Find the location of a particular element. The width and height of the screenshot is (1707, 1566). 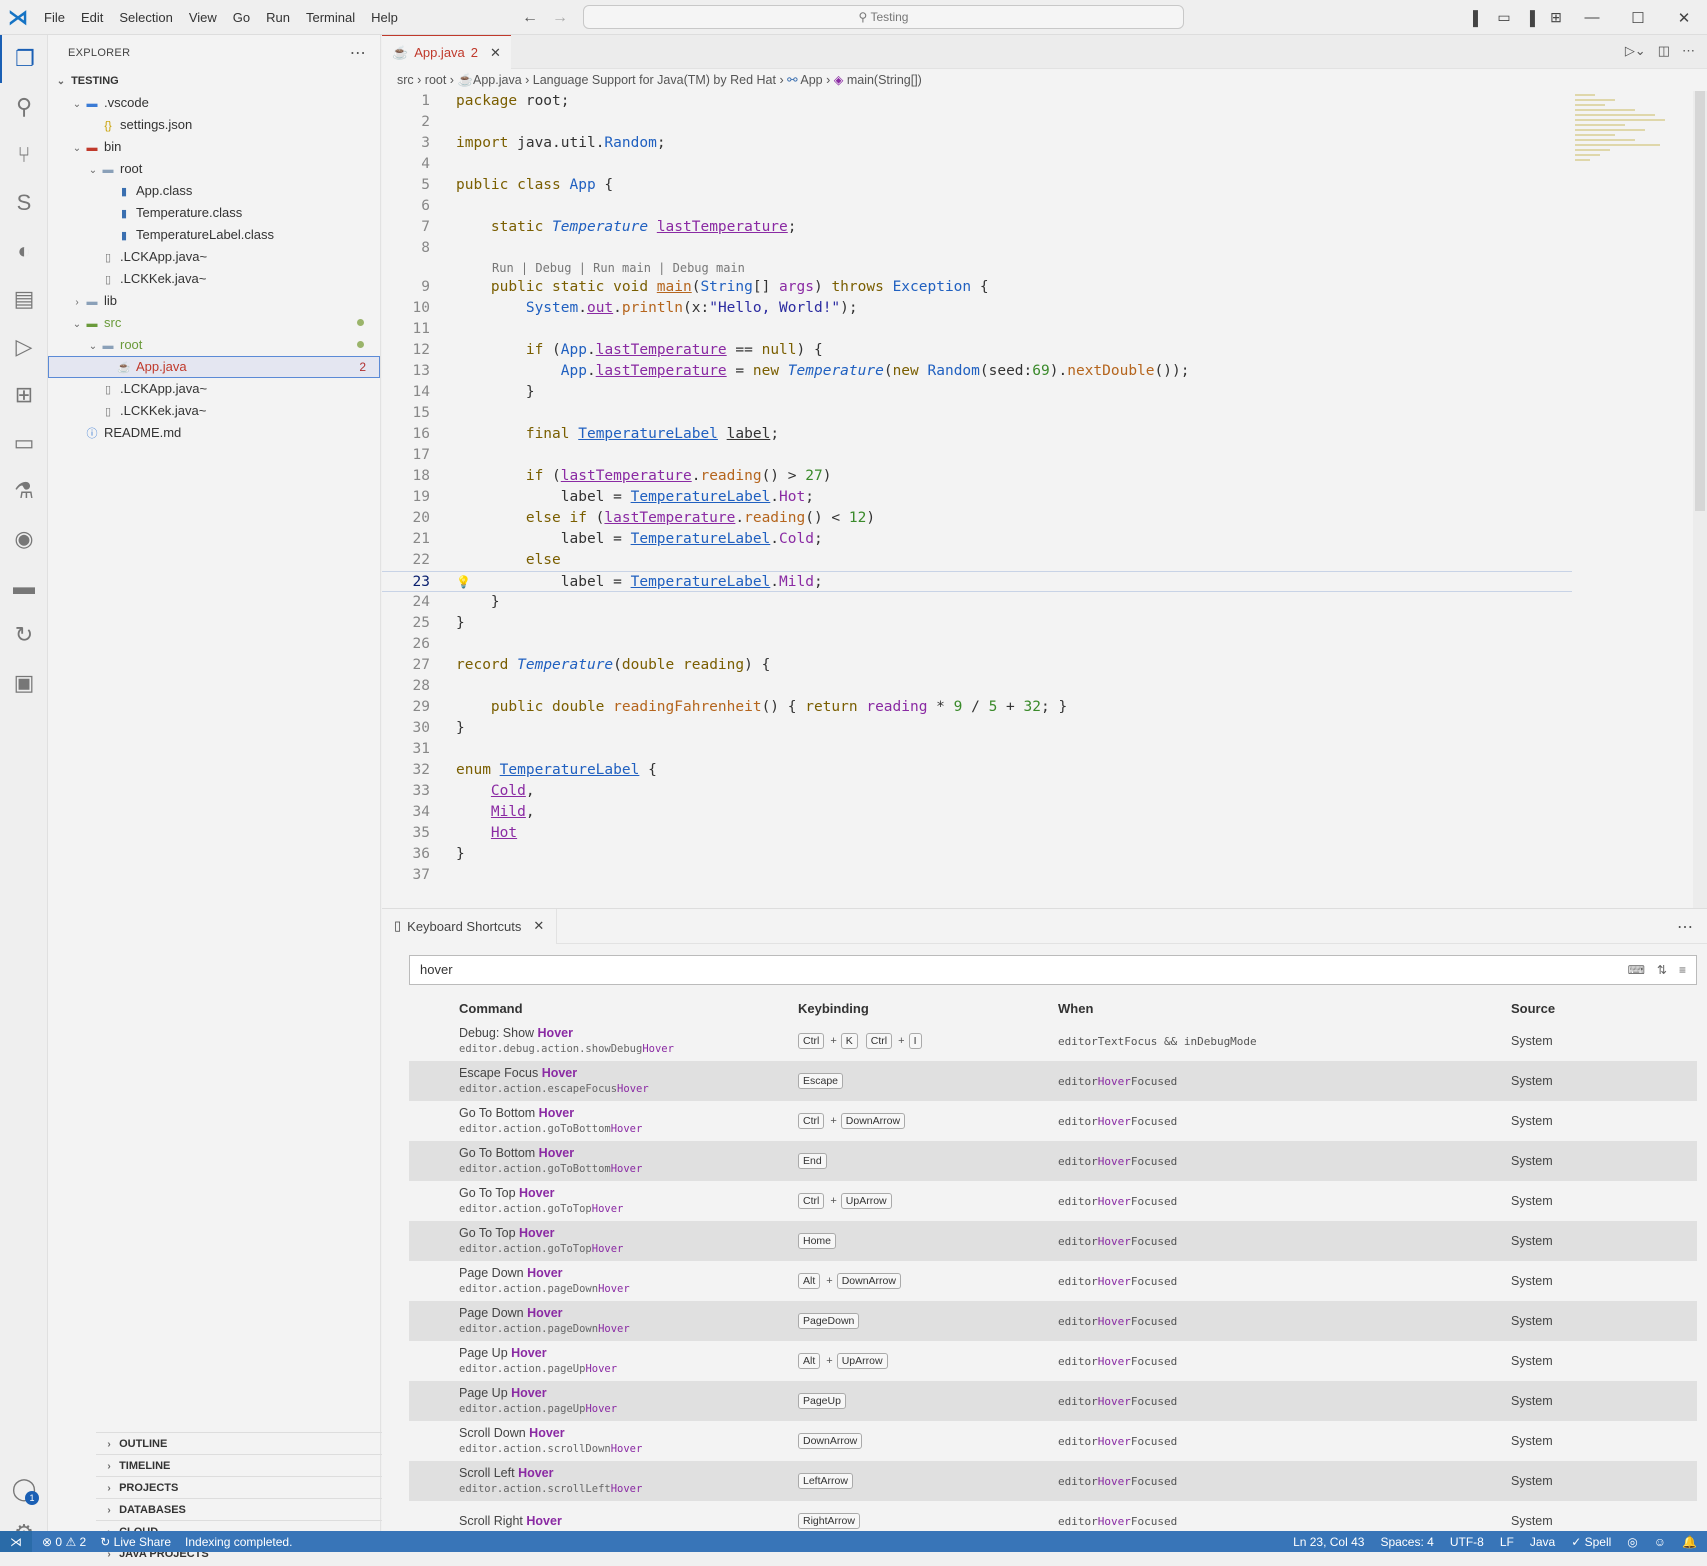

breadcrumb-file: App.java is located at coordinates (497, 80).